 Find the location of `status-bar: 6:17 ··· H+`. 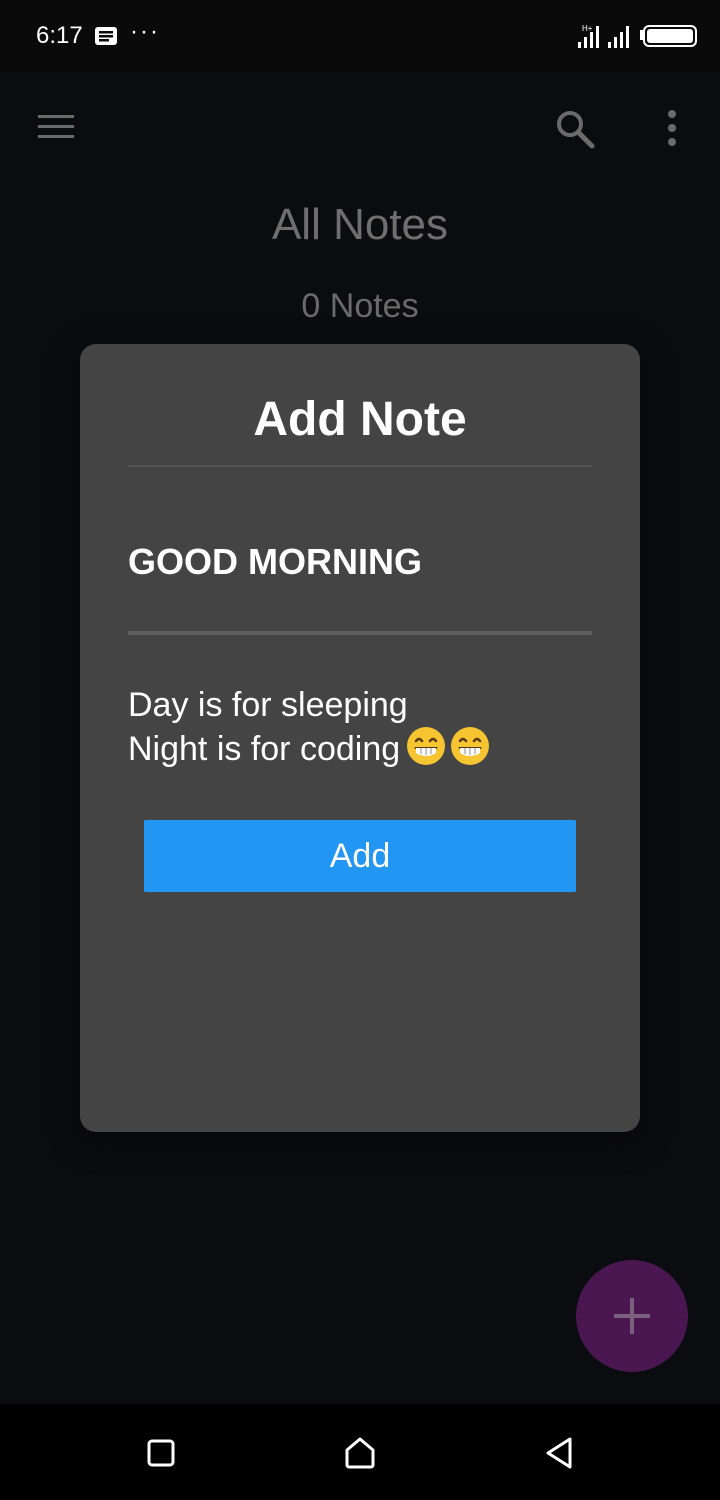

status-bar: 6:17 ··· H+ is located at coordinates (360, 36).